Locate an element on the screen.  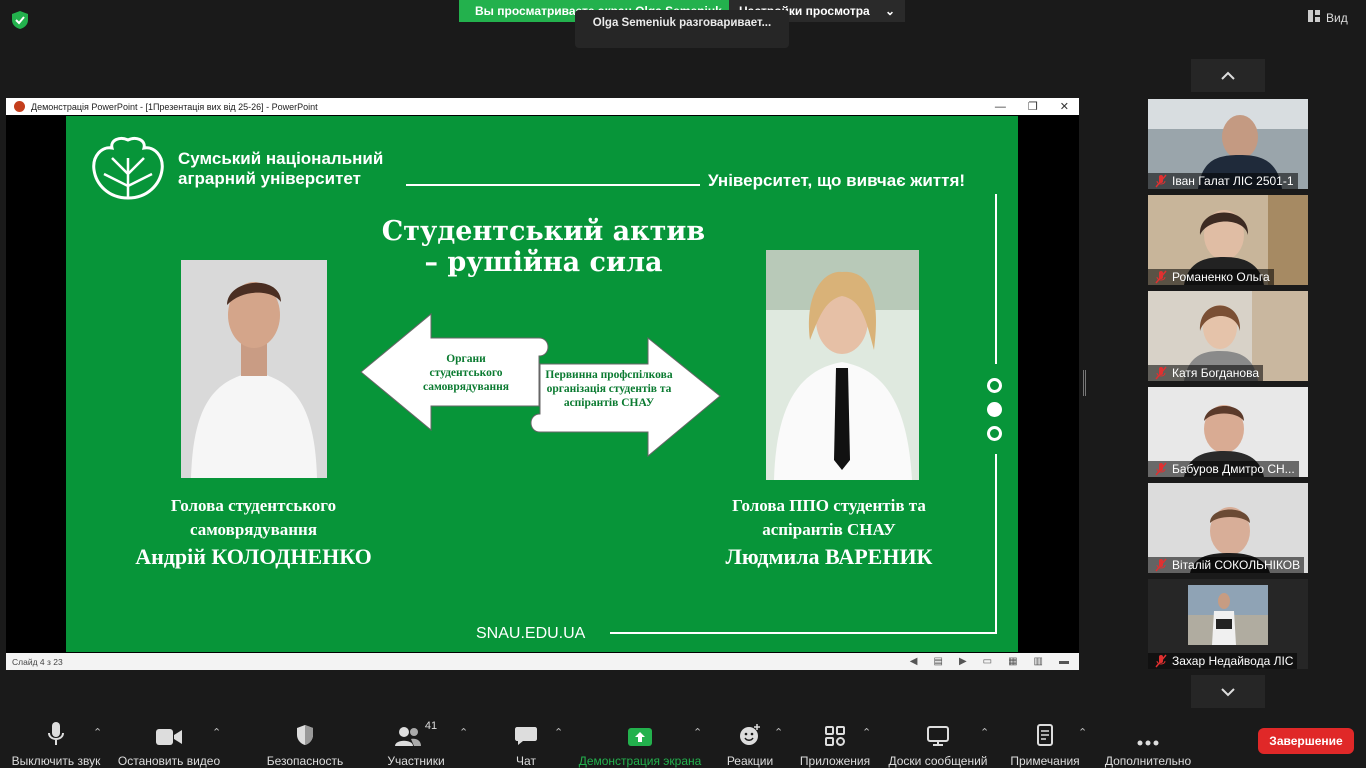
website-url: SNAU.EDU.UA is located at coordinates (531, 633).